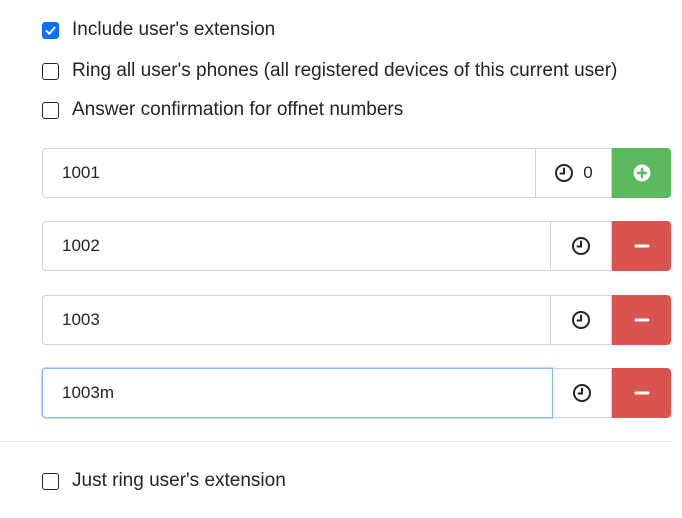 This screenshot has width=682, height=518. I want to click on delay-addon: 0, so click(574, 173).